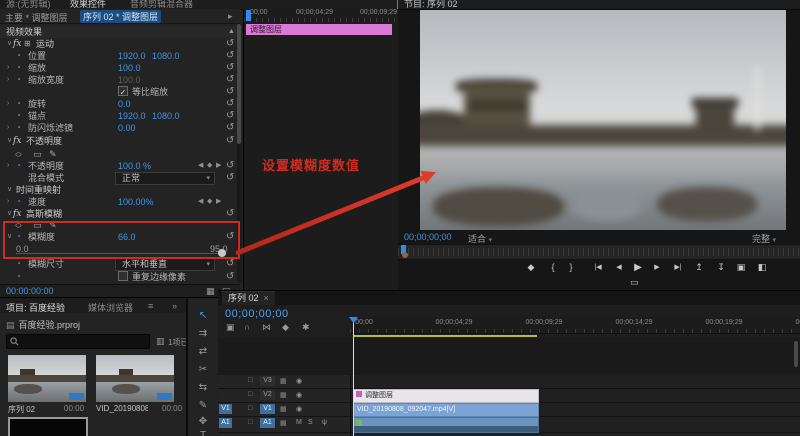 This screenshot has width=800, height=436. Describe the element at coordinates (428, 237) in the screenshot. I see `program-timecode: 00;00;00;00` at that location.